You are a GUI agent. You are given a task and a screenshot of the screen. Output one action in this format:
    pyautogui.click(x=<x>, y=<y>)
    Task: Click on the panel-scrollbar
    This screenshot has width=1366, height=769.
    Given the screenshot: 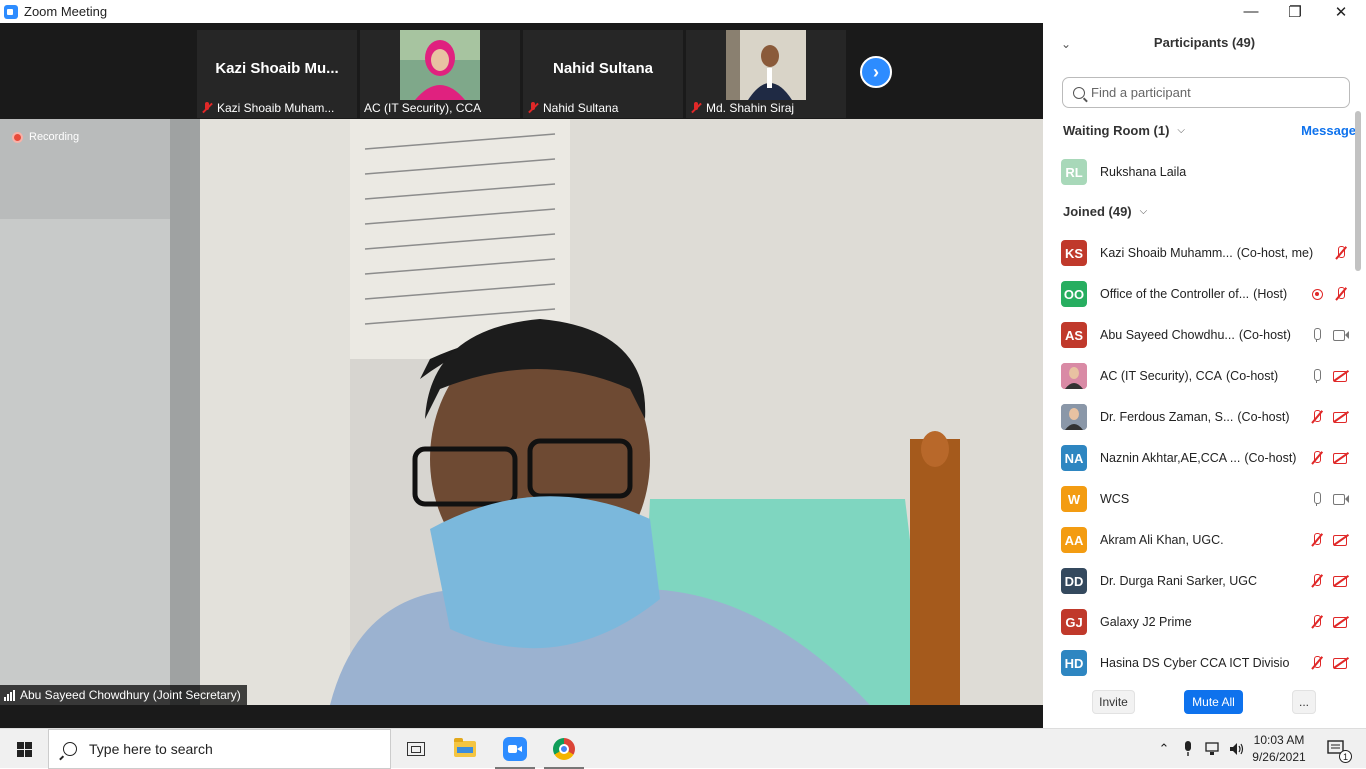 What is the action you would take?
    pyautogui.click(x=1358, y=191)
    